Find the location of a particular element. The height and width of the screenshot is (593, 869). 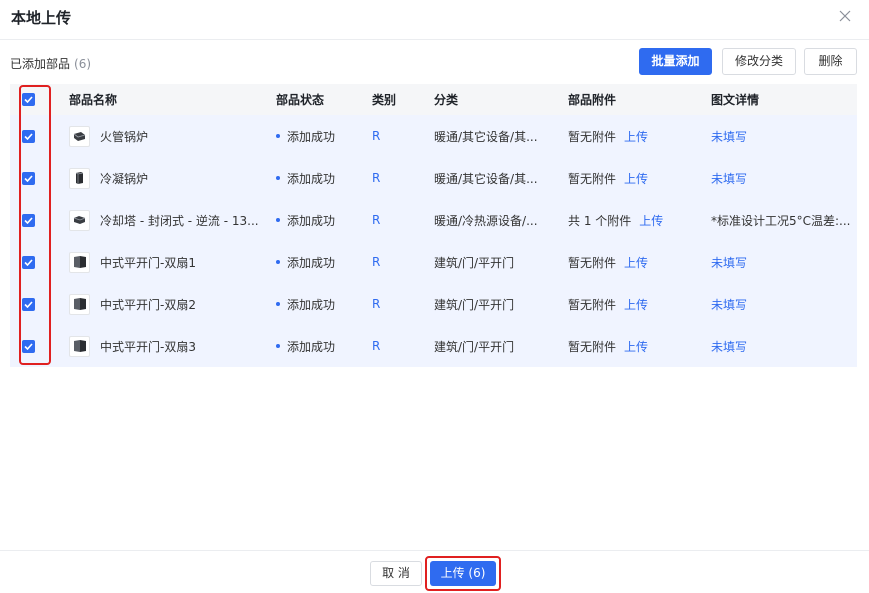

table-row: 火管锅炉 添加成功 R 暖通/其它设备/其... 暂无附件 上传 未填写 is located at coordinates (433, 136).